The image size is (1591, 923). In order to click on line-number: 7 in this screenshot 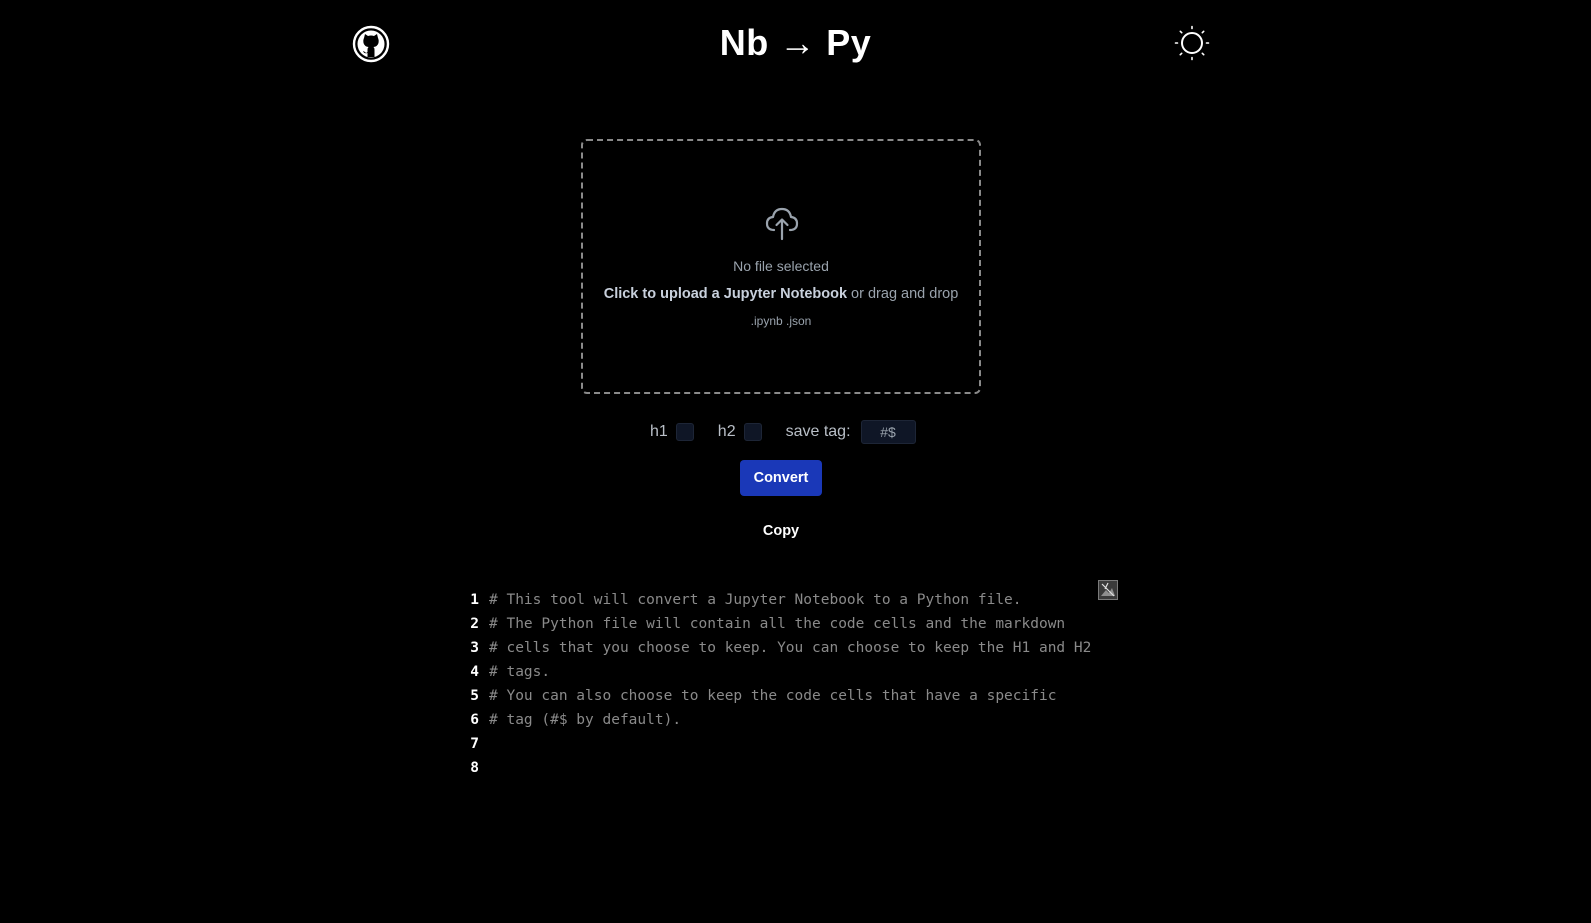, I will do `click(474, 744)`.